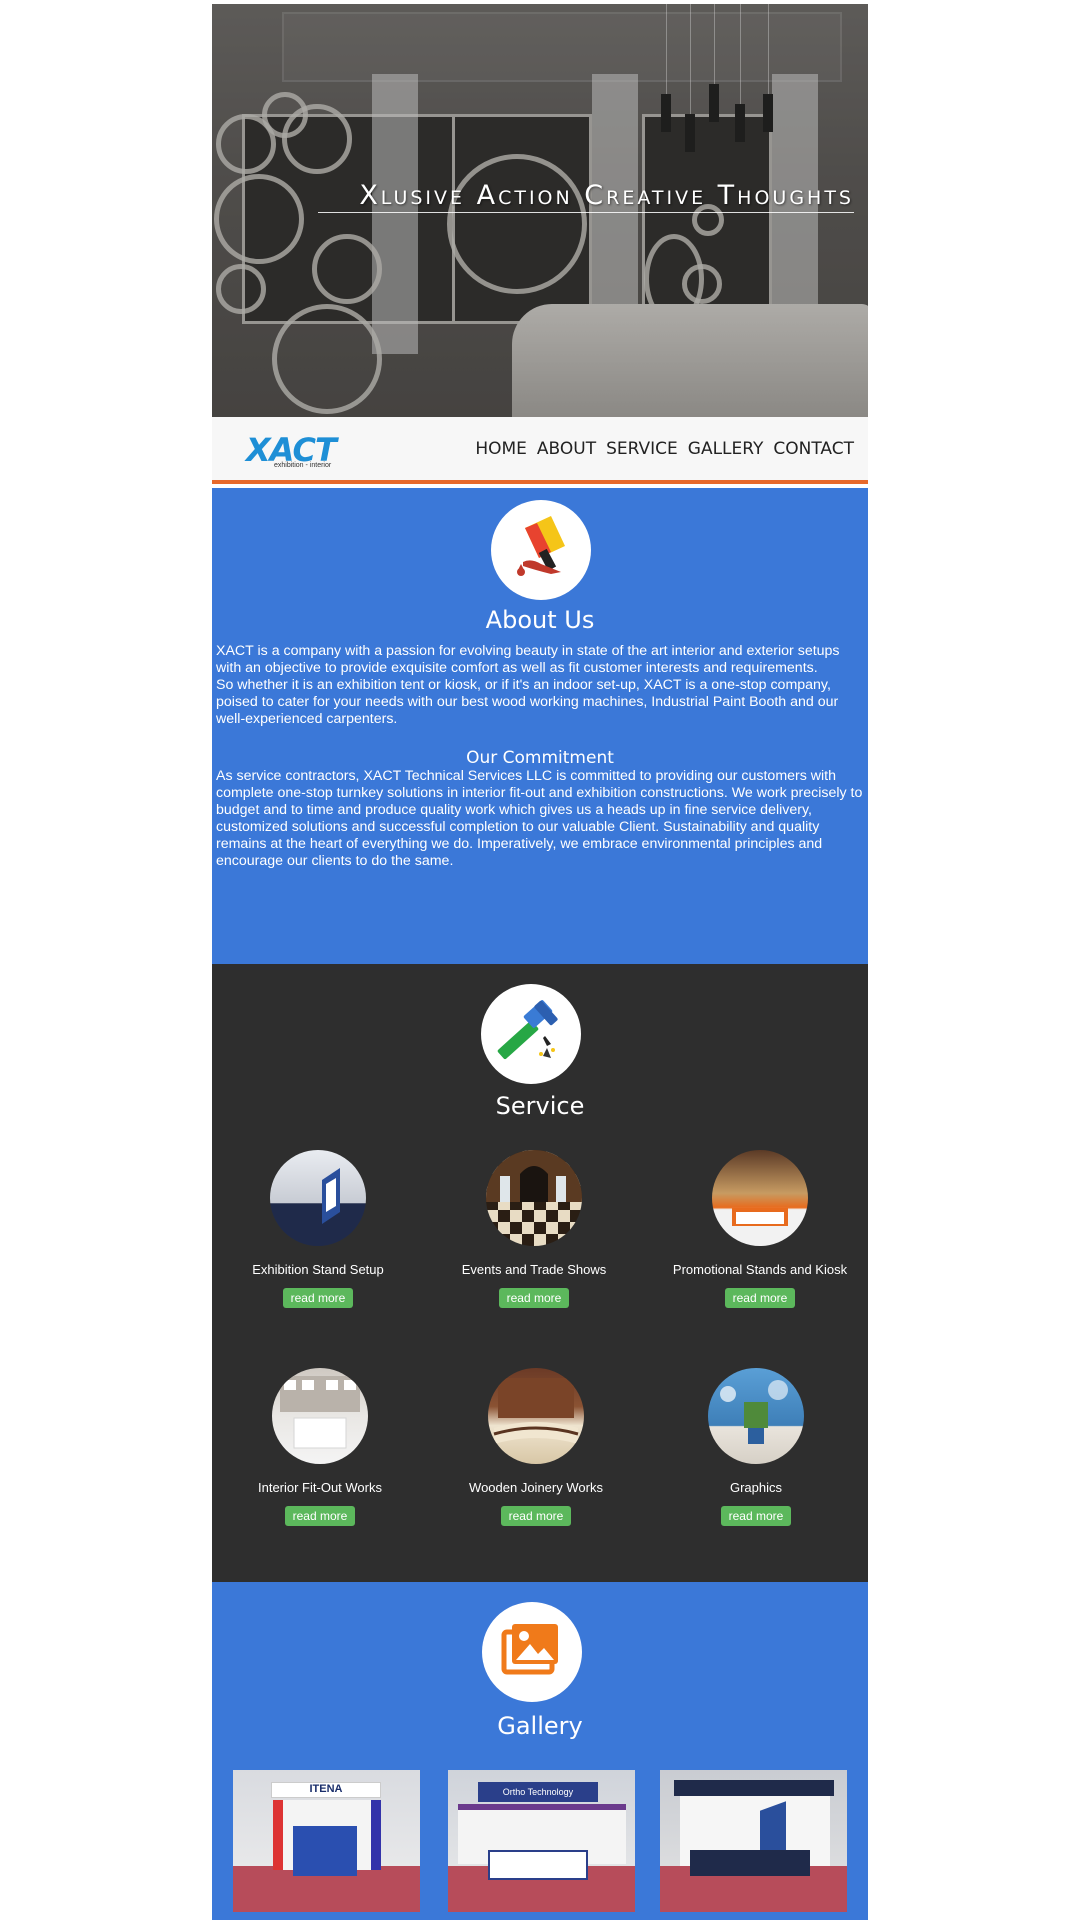  I want to click on service-thumb-wooden-joinery, so click(536, 1416).